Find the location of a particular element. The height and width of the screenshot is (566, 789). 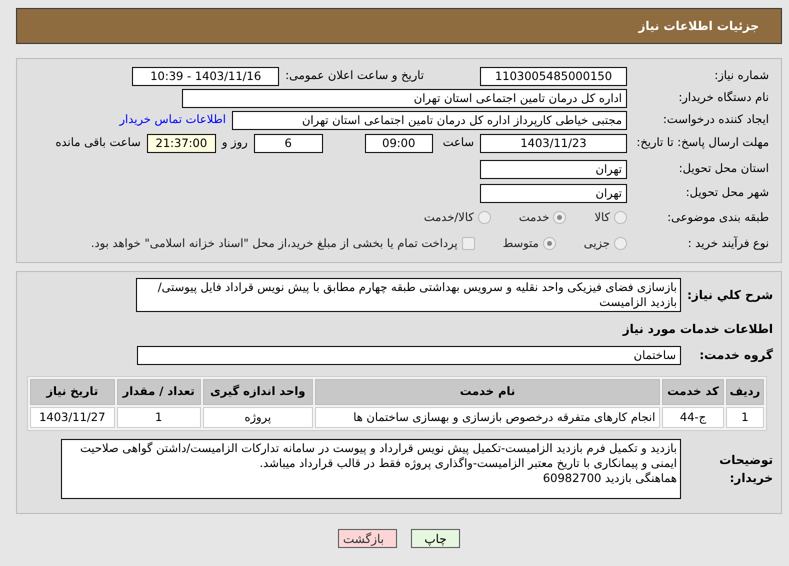

deadline-date-field: 1403/11/23 is located at coordinates (553, 143).